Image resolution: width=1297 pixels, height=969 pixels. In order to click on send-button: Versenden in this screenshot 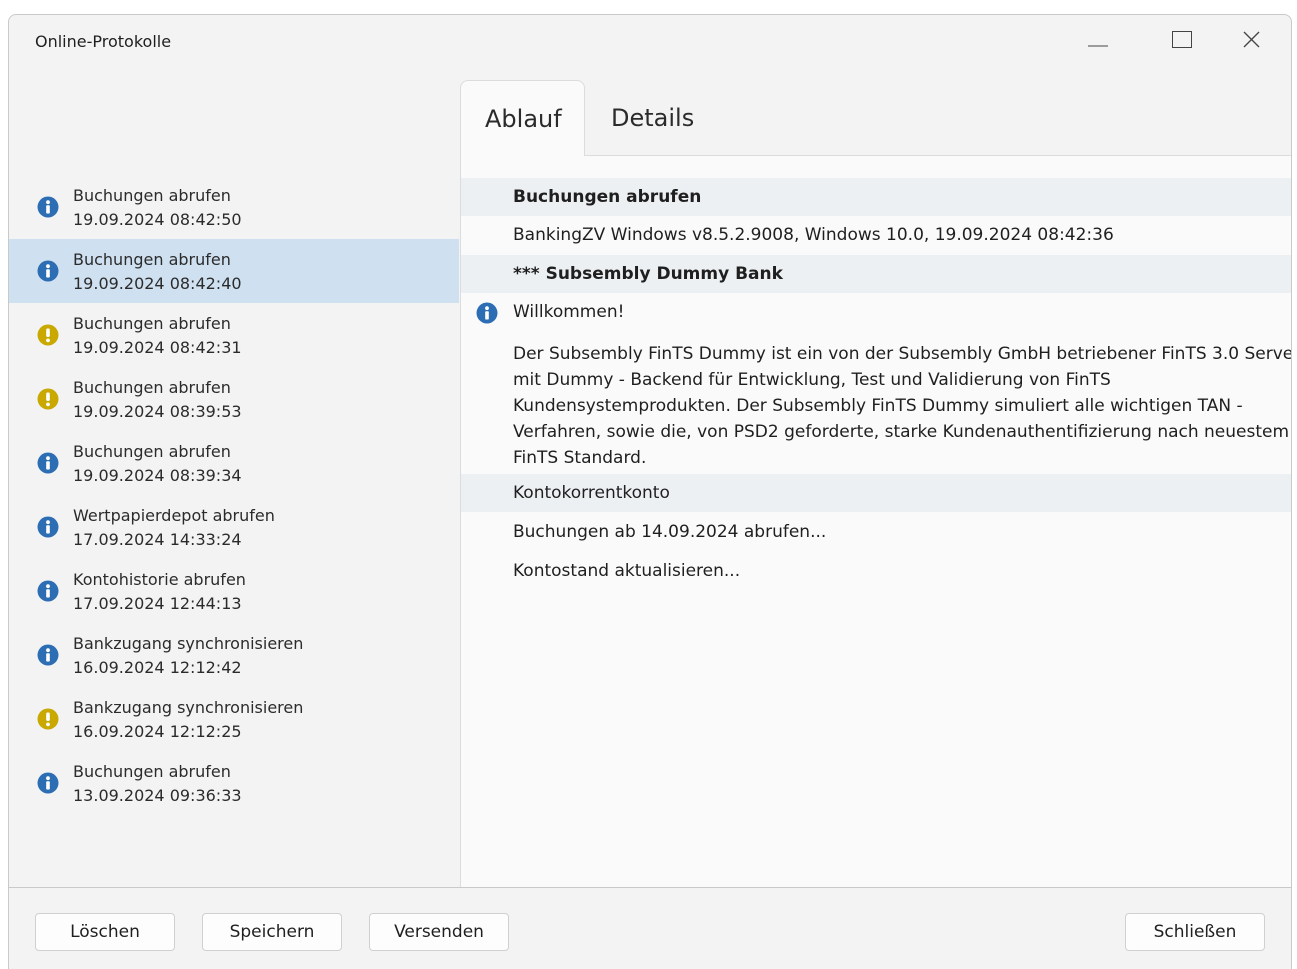, I will do `click(439, 932)`.